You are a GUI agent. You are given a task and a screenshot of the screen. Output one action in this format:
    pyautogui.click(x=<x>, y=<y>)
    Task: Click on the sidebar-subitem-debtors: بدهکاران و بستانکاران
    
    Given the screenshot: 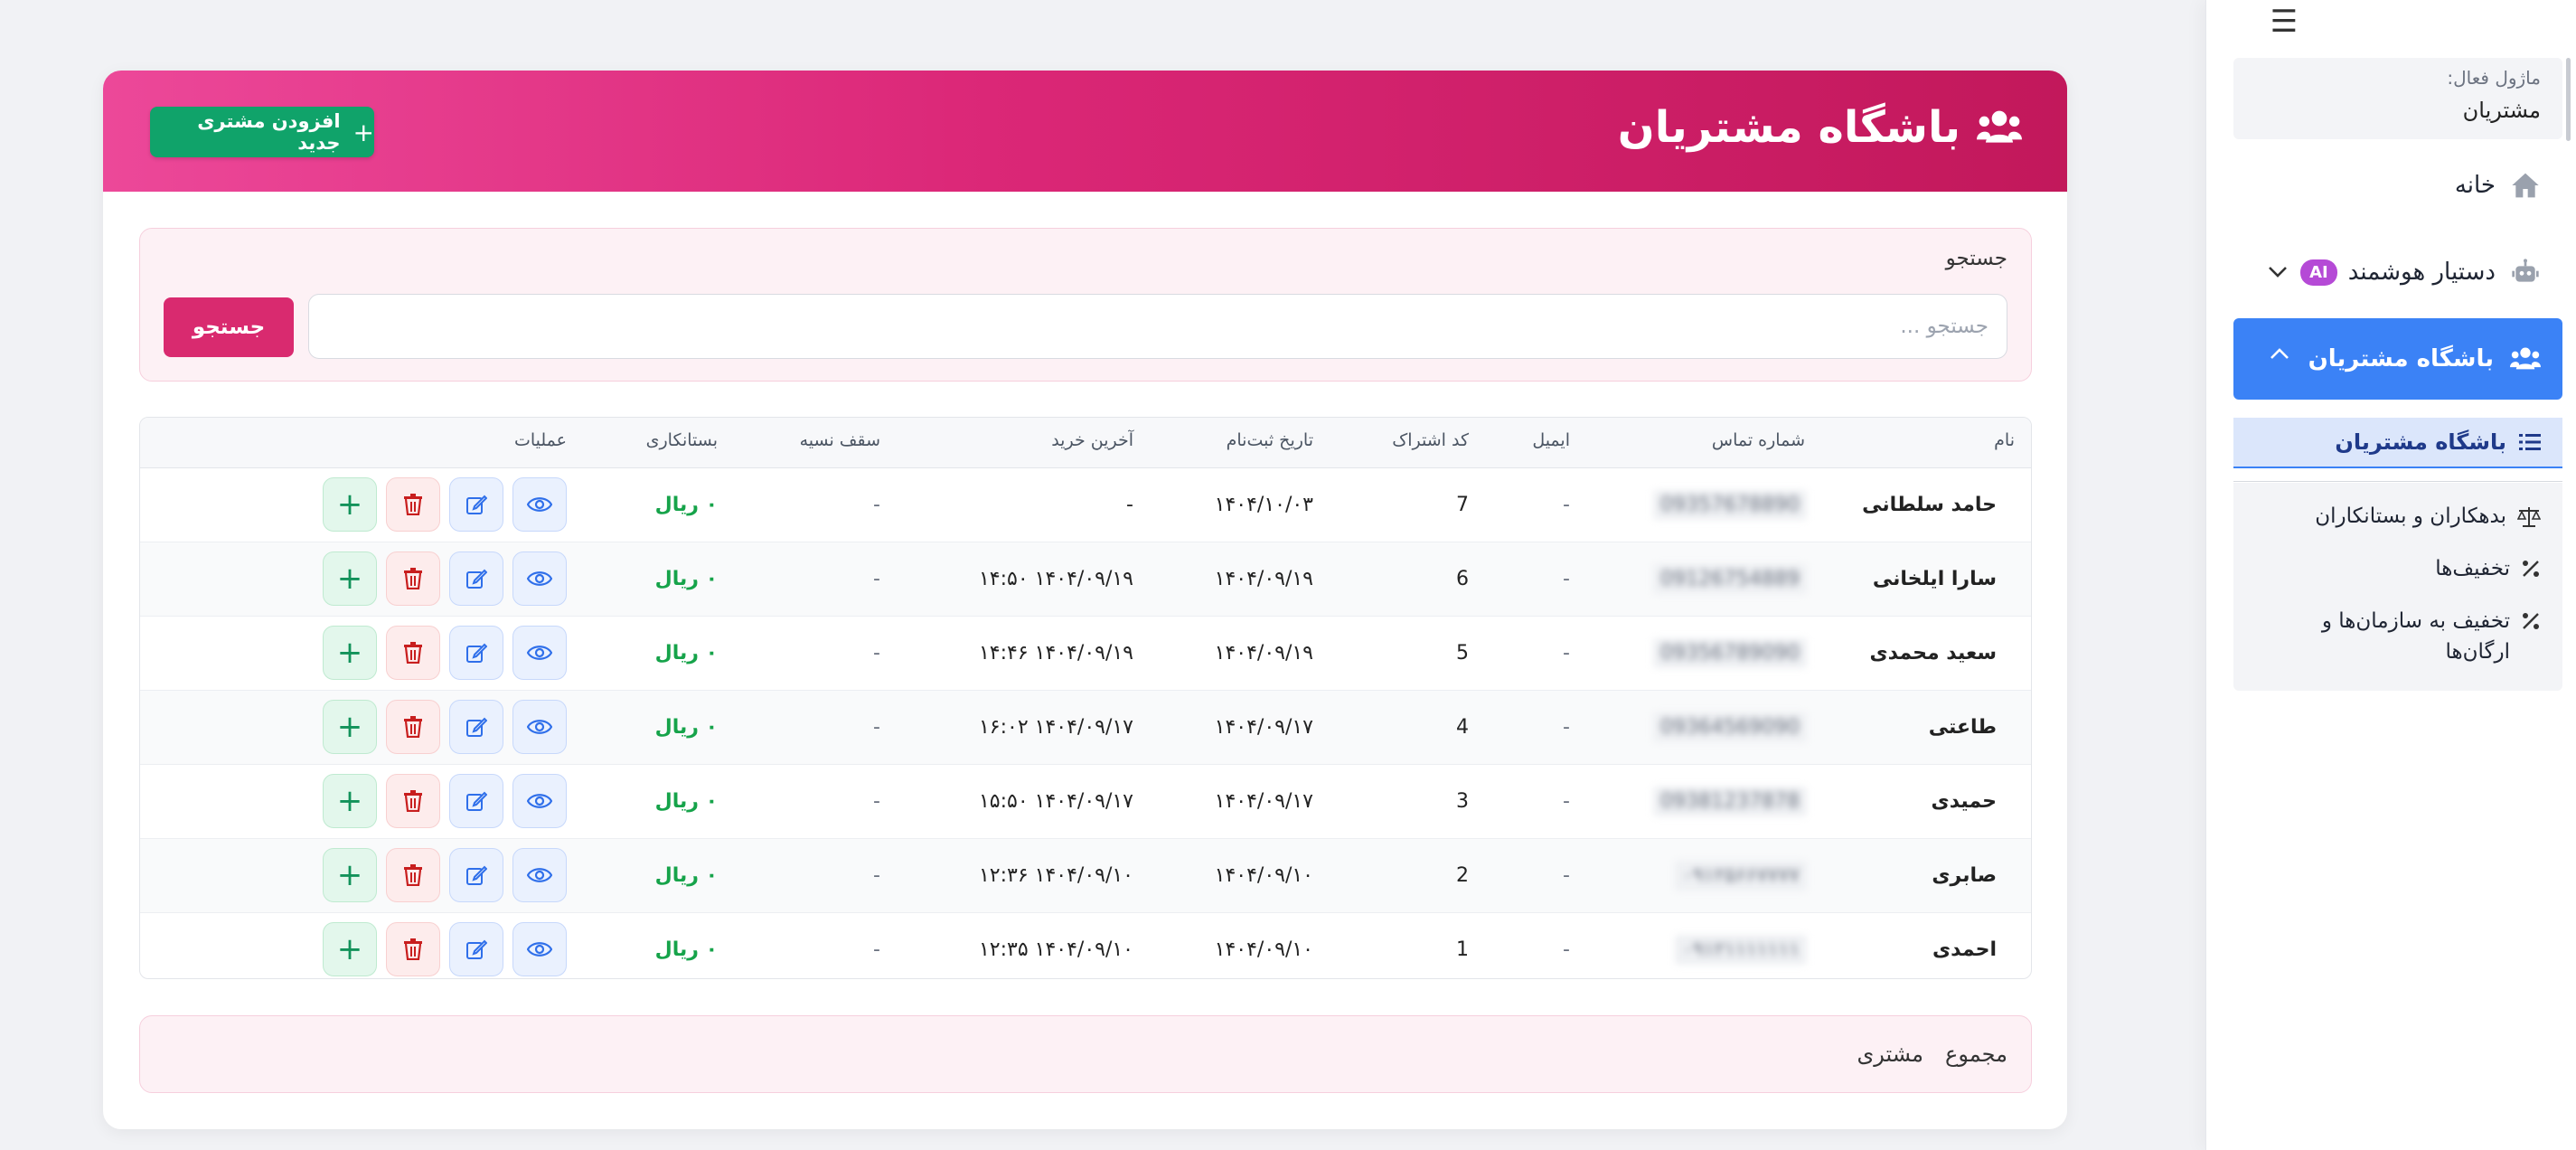 What is the action you would take?
    pyautogui.click(x=2397, y=516)
    